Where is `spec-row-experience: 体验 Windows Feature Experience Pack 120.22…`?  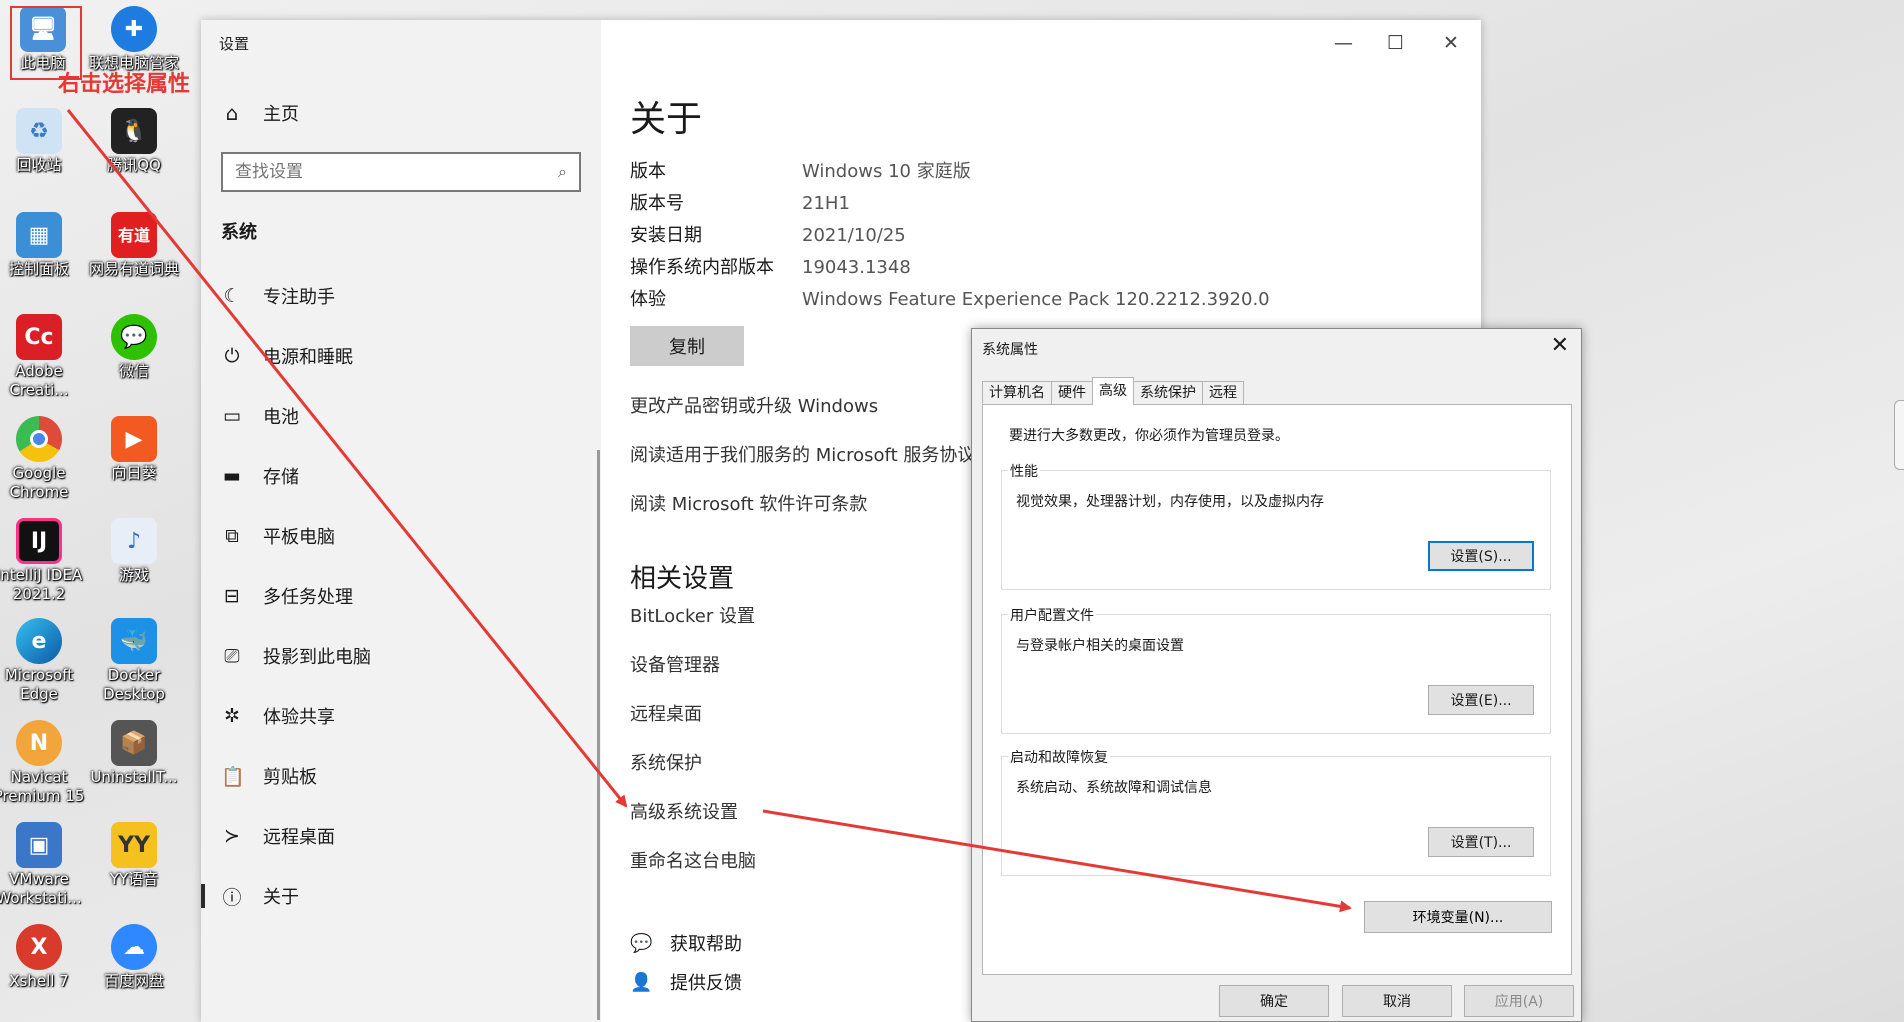 spec-row-experience: 体验 Windows Feature Experience Pack 120.22… is located at coordinates (950, 299).